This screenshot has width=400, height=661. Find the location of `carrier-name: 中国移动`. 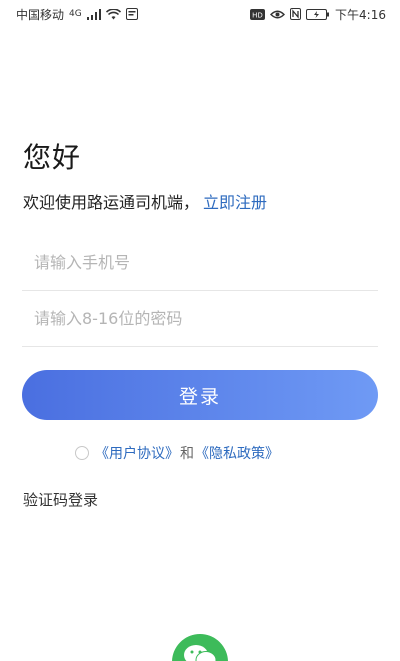

carrier-name: 中国移动 is located at coordinates (40, 14).